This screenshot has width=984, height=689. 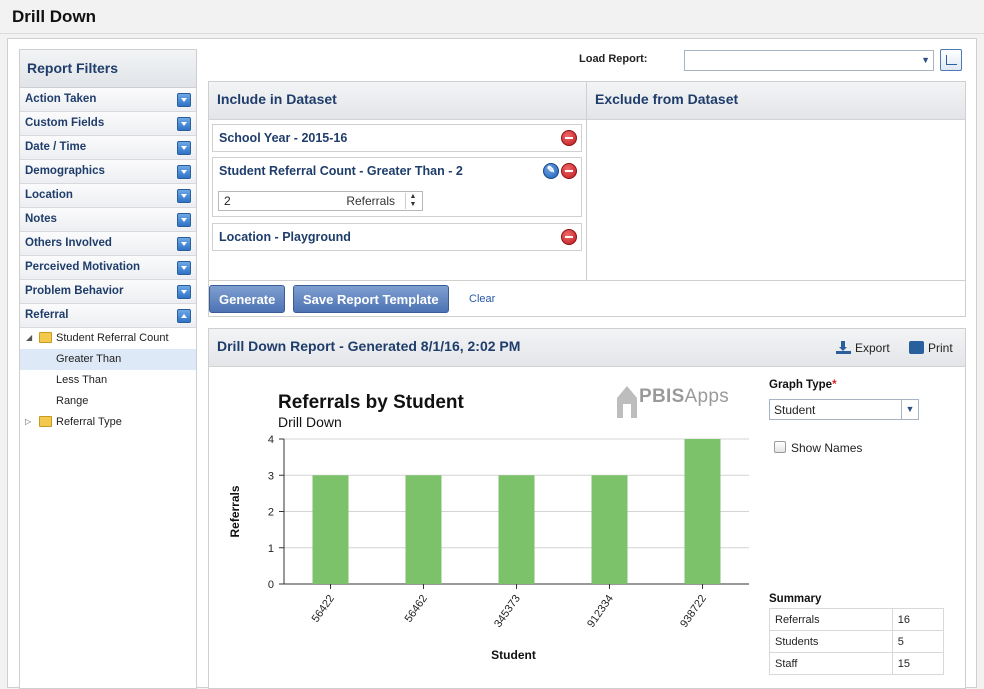 What do you see at coordinates (47, 315) in the screenshot?
I see `filter-label: Referral` at bounding box center [47, 315].